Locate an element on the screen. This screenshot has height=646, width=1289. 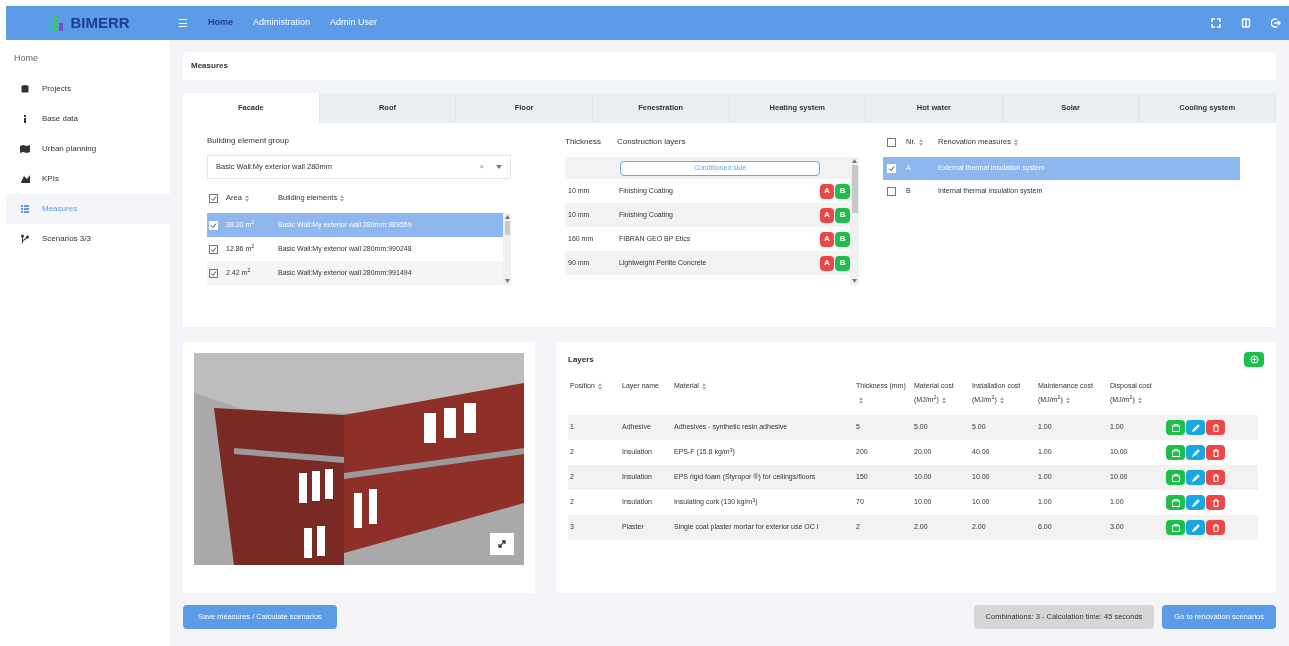
sidebar-item: KPIs is located at coordinates (88, 178).